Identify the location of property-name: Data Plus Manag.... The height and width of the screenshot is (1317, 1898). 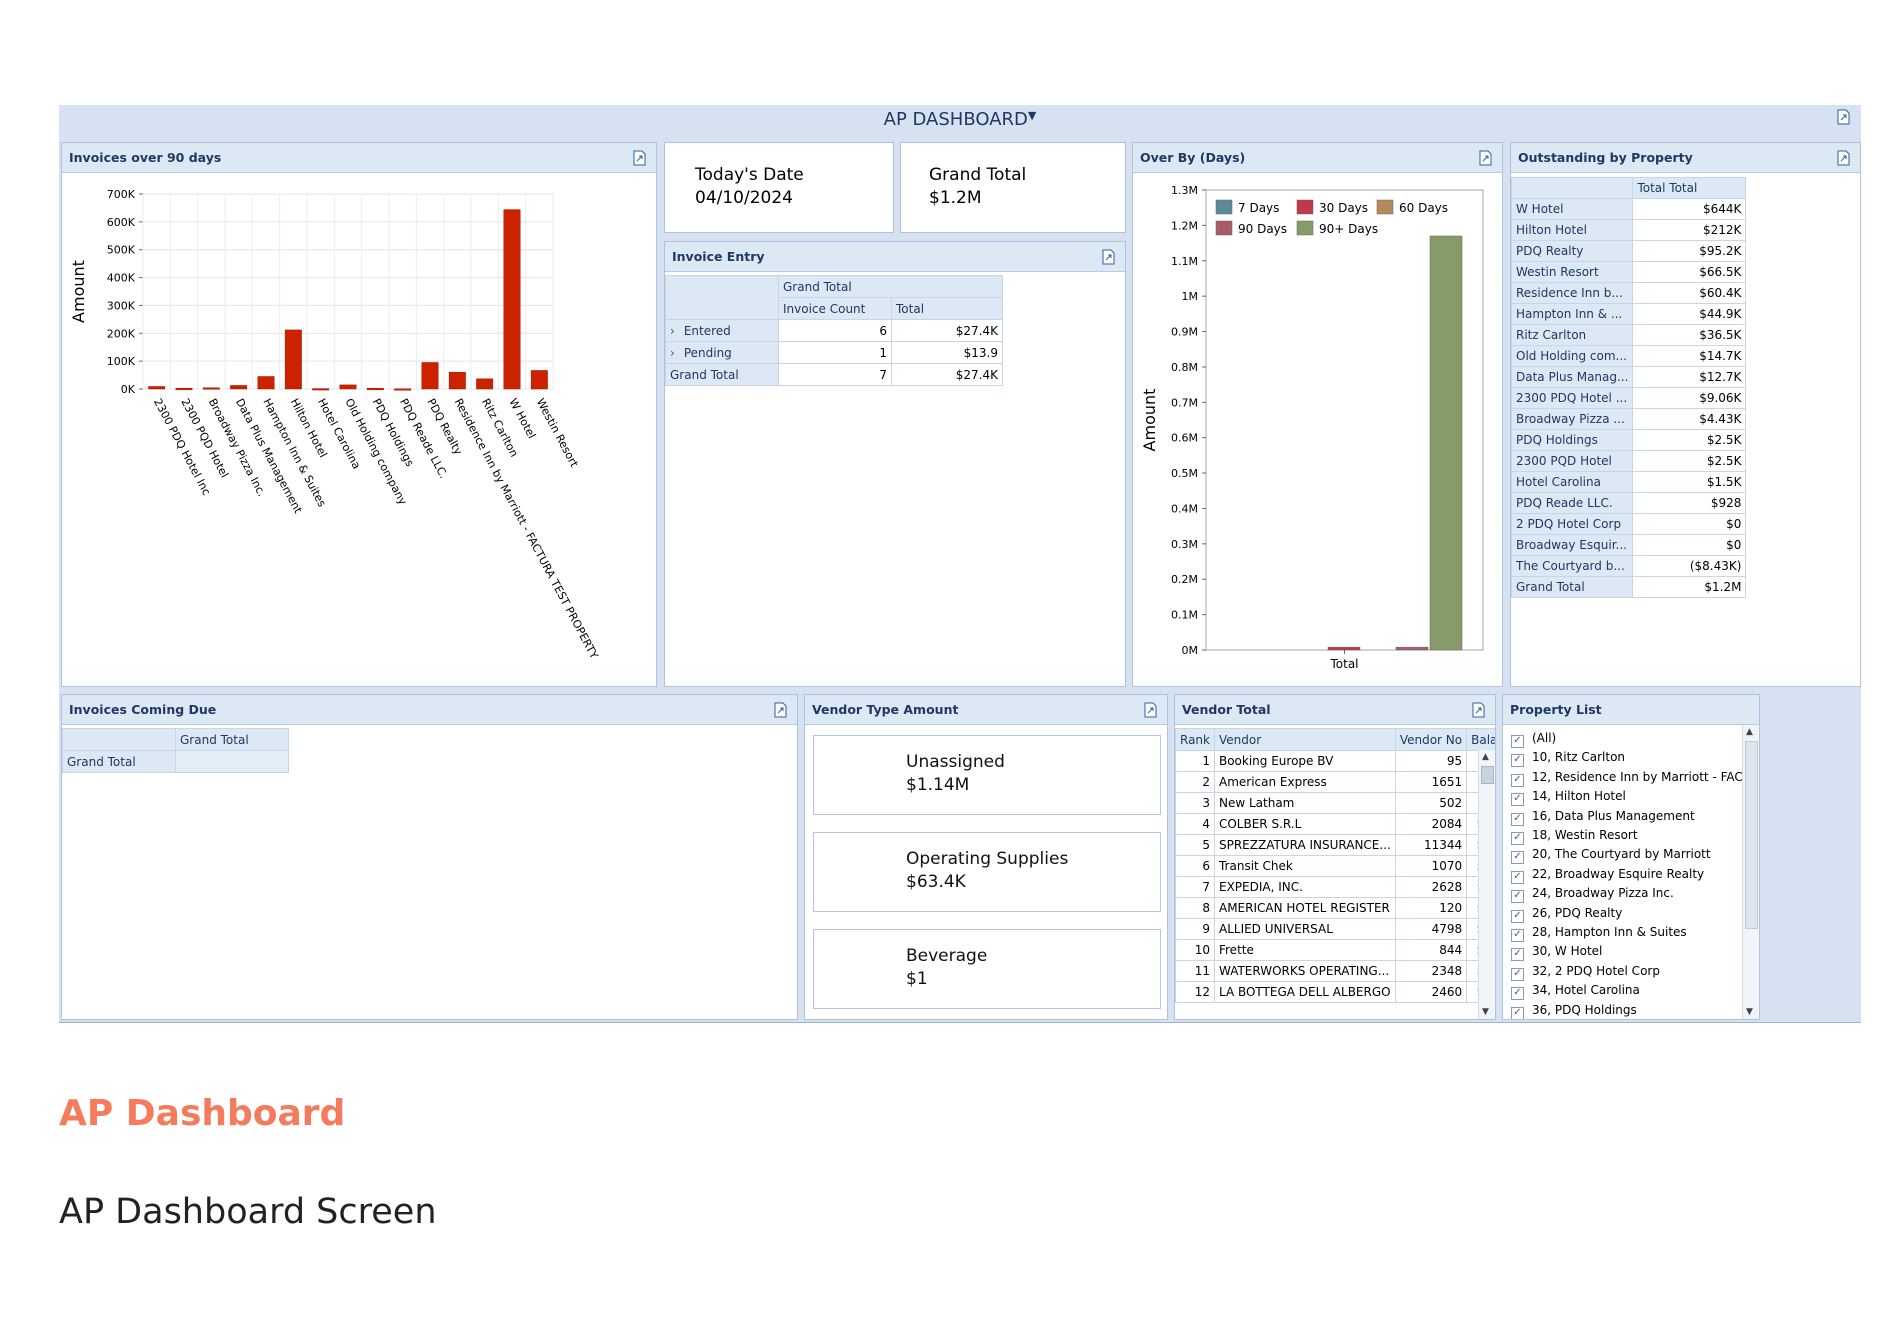
(1572, 377).